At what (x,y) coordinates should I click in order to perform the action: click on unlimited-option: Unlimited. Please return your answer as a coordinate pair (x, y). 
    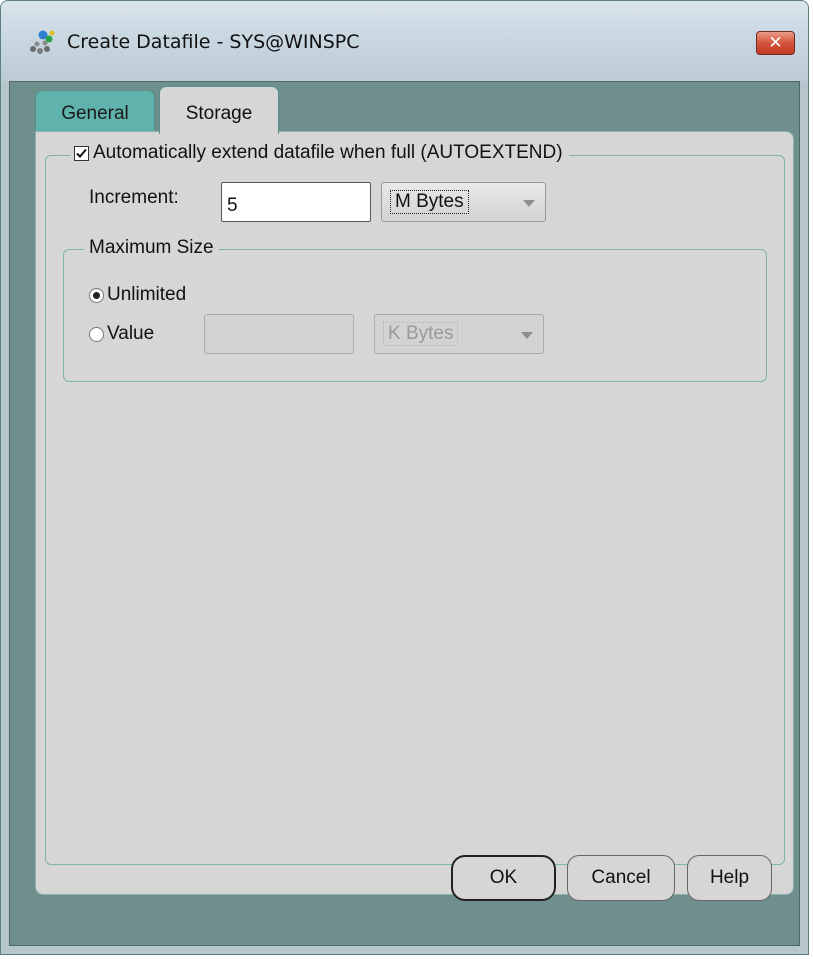
    Looking at the image, I should click on (137, 295).